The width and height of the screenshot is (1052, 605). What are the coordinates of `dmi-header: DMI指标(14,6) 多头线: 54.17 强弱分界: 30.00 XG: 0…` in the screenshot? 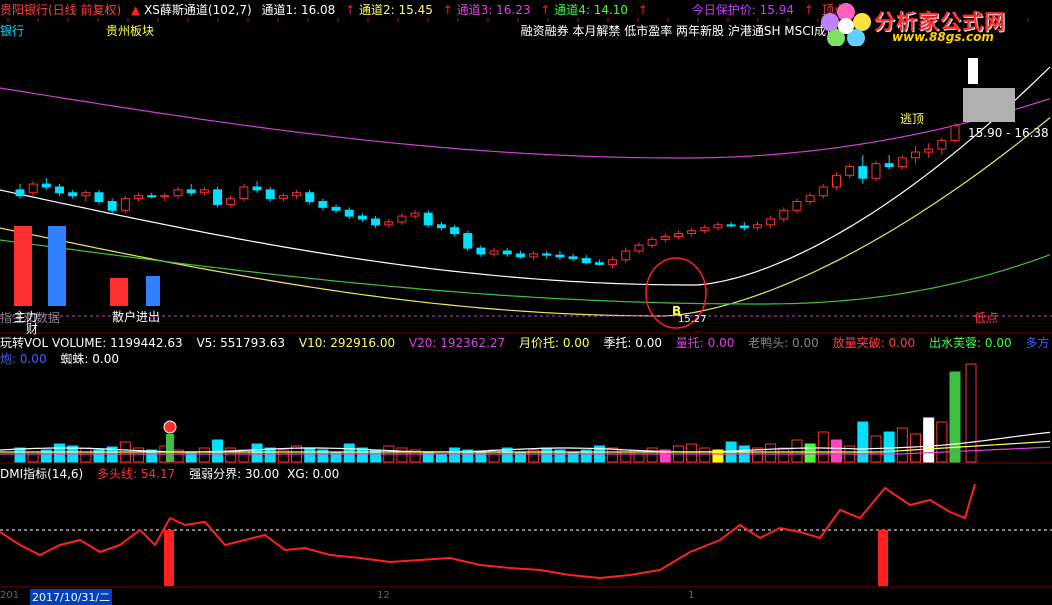 It's located at (174, 474).